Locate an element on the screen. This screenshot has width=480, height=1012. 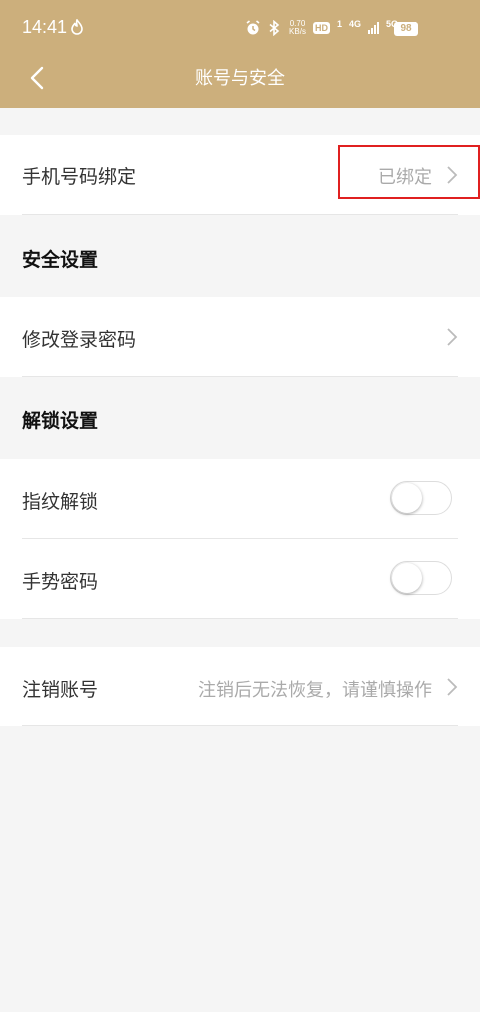
network-speed: 0.70 KB/s is located at coordinates (297, 28).